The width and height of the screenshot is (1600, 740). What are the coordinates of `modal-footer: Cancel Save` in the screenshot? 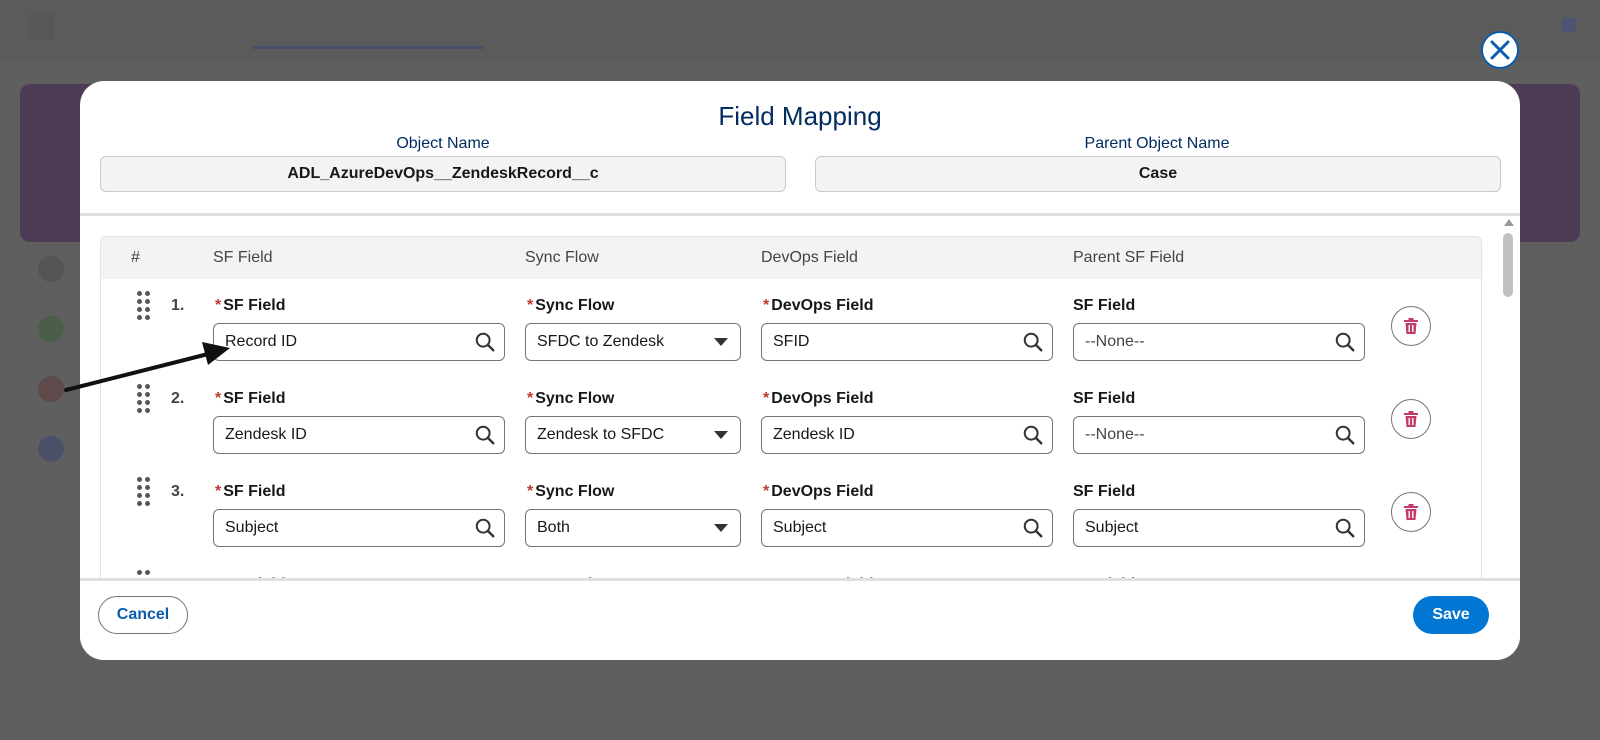 It's located at (800, 619).